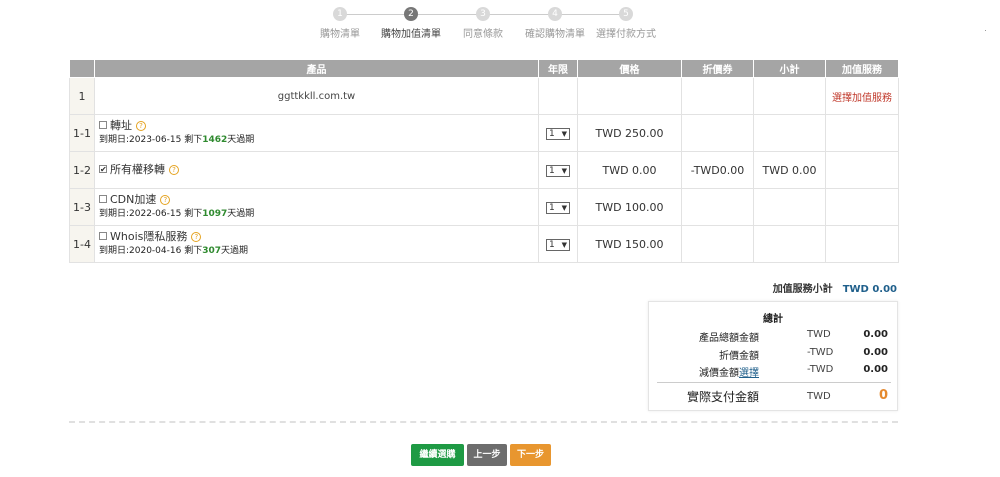 The height and width of the screenshot is (477, 1000). I want to click on select-service-link: 選擇加值服務, so click(862, 98).